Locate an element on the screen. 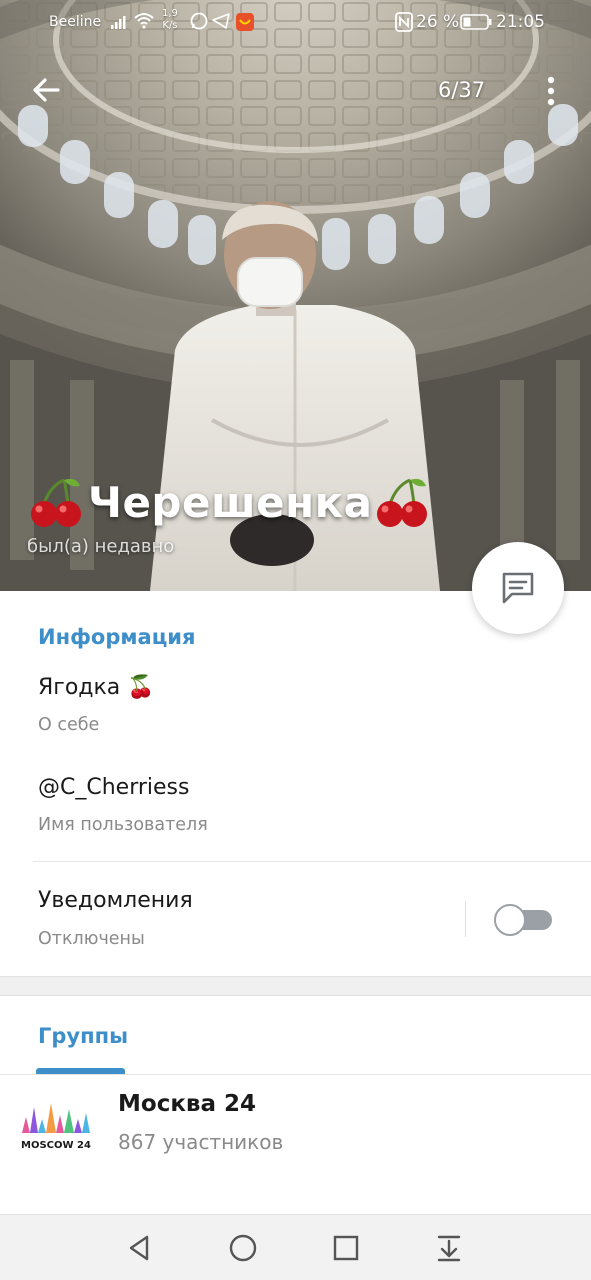 The image size is (591, 1280). section-gap is located at coordinates (295, 986).